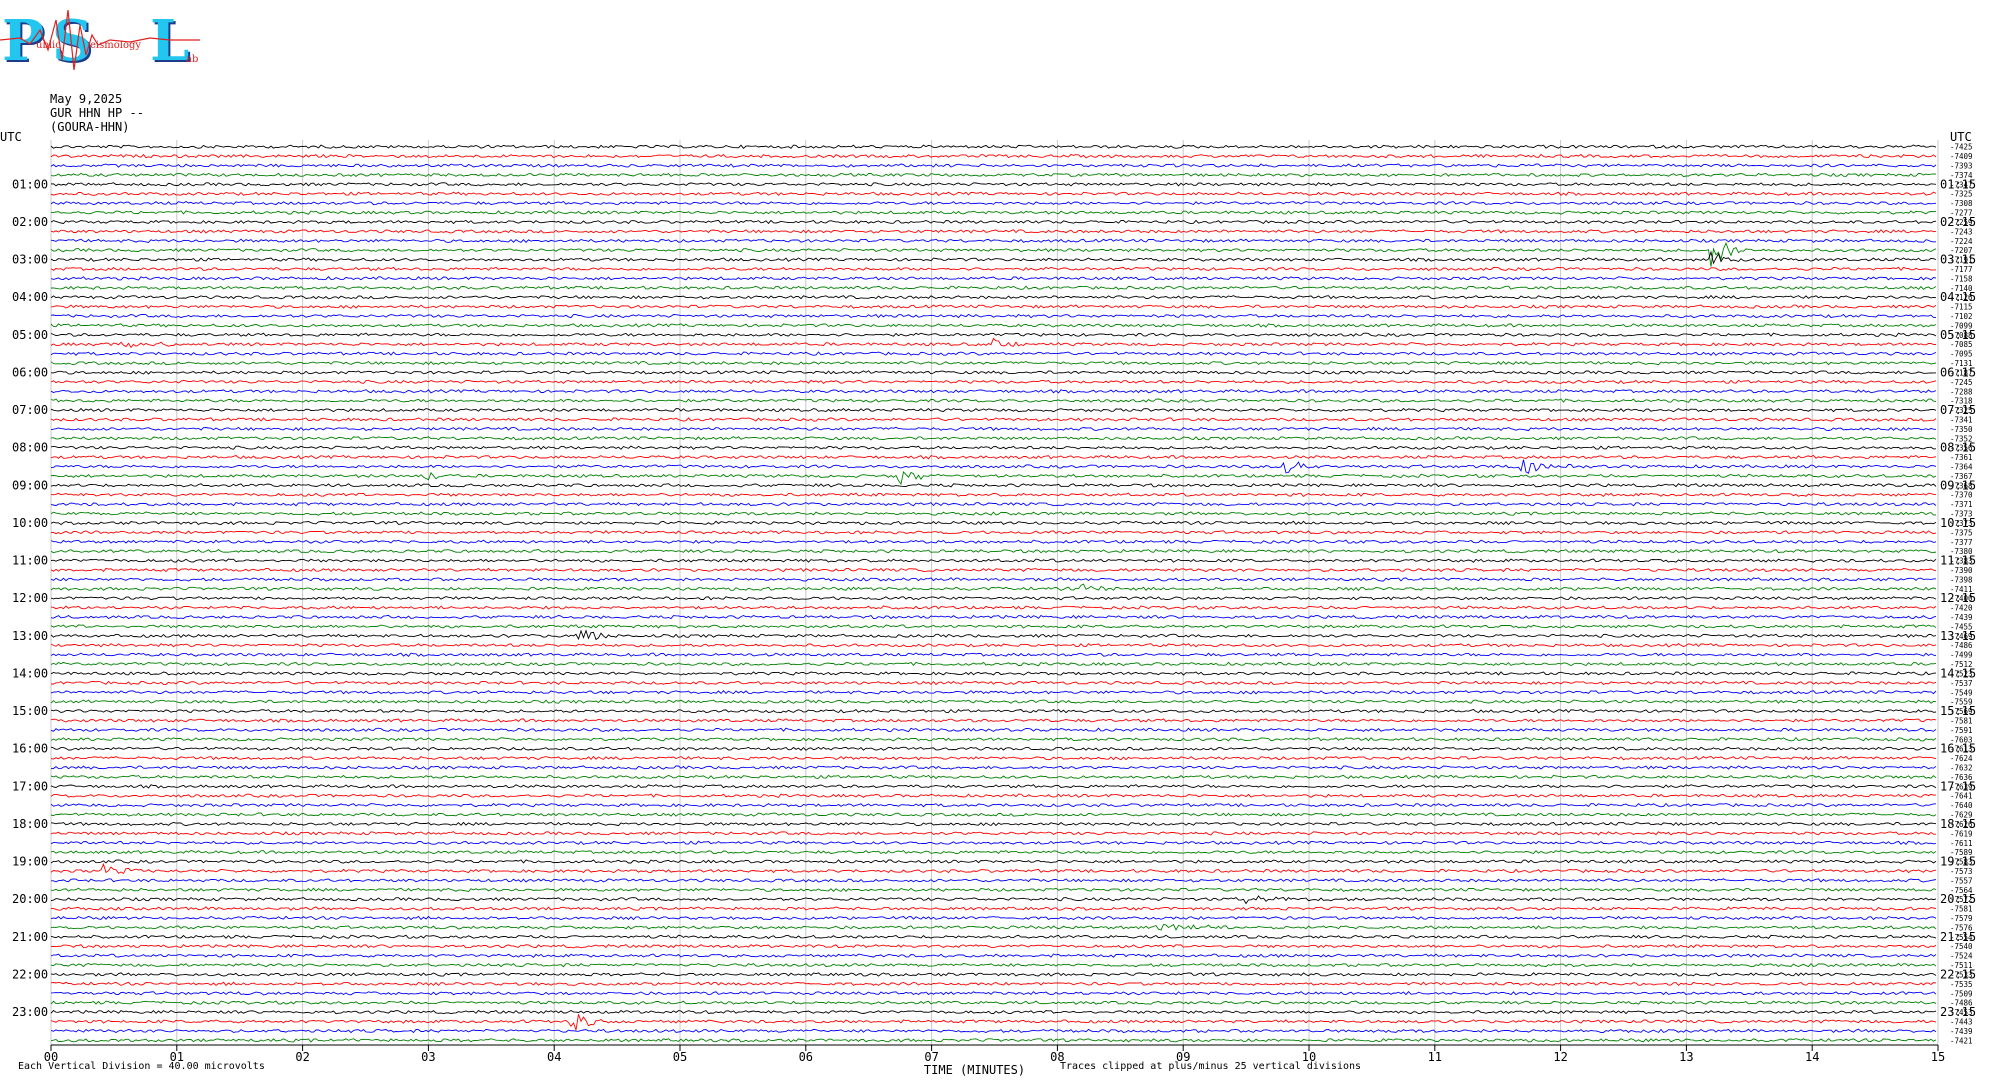 The image size is (2010, 1080). Describe the element at coordinates (1961, 1012) in the screenshot. I see `trace-offset-label: -7453` at that location.